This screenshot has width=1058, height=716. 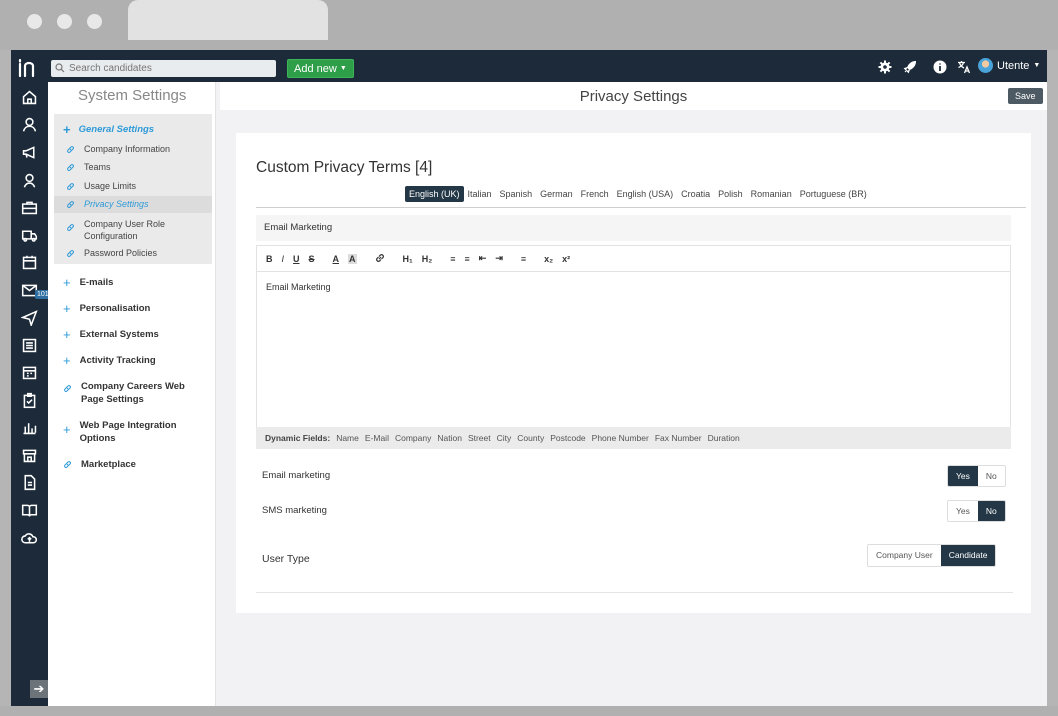 I want to click on clipboard-icon, so click(x=29, y=400).